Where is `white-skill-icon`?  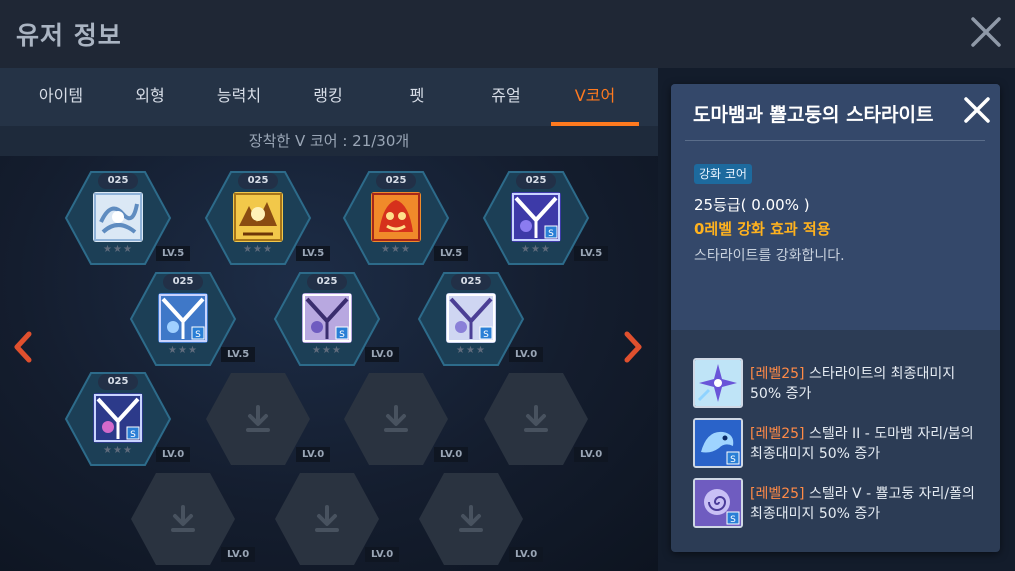
white-skill-icon is located at coordinates (118, 217).